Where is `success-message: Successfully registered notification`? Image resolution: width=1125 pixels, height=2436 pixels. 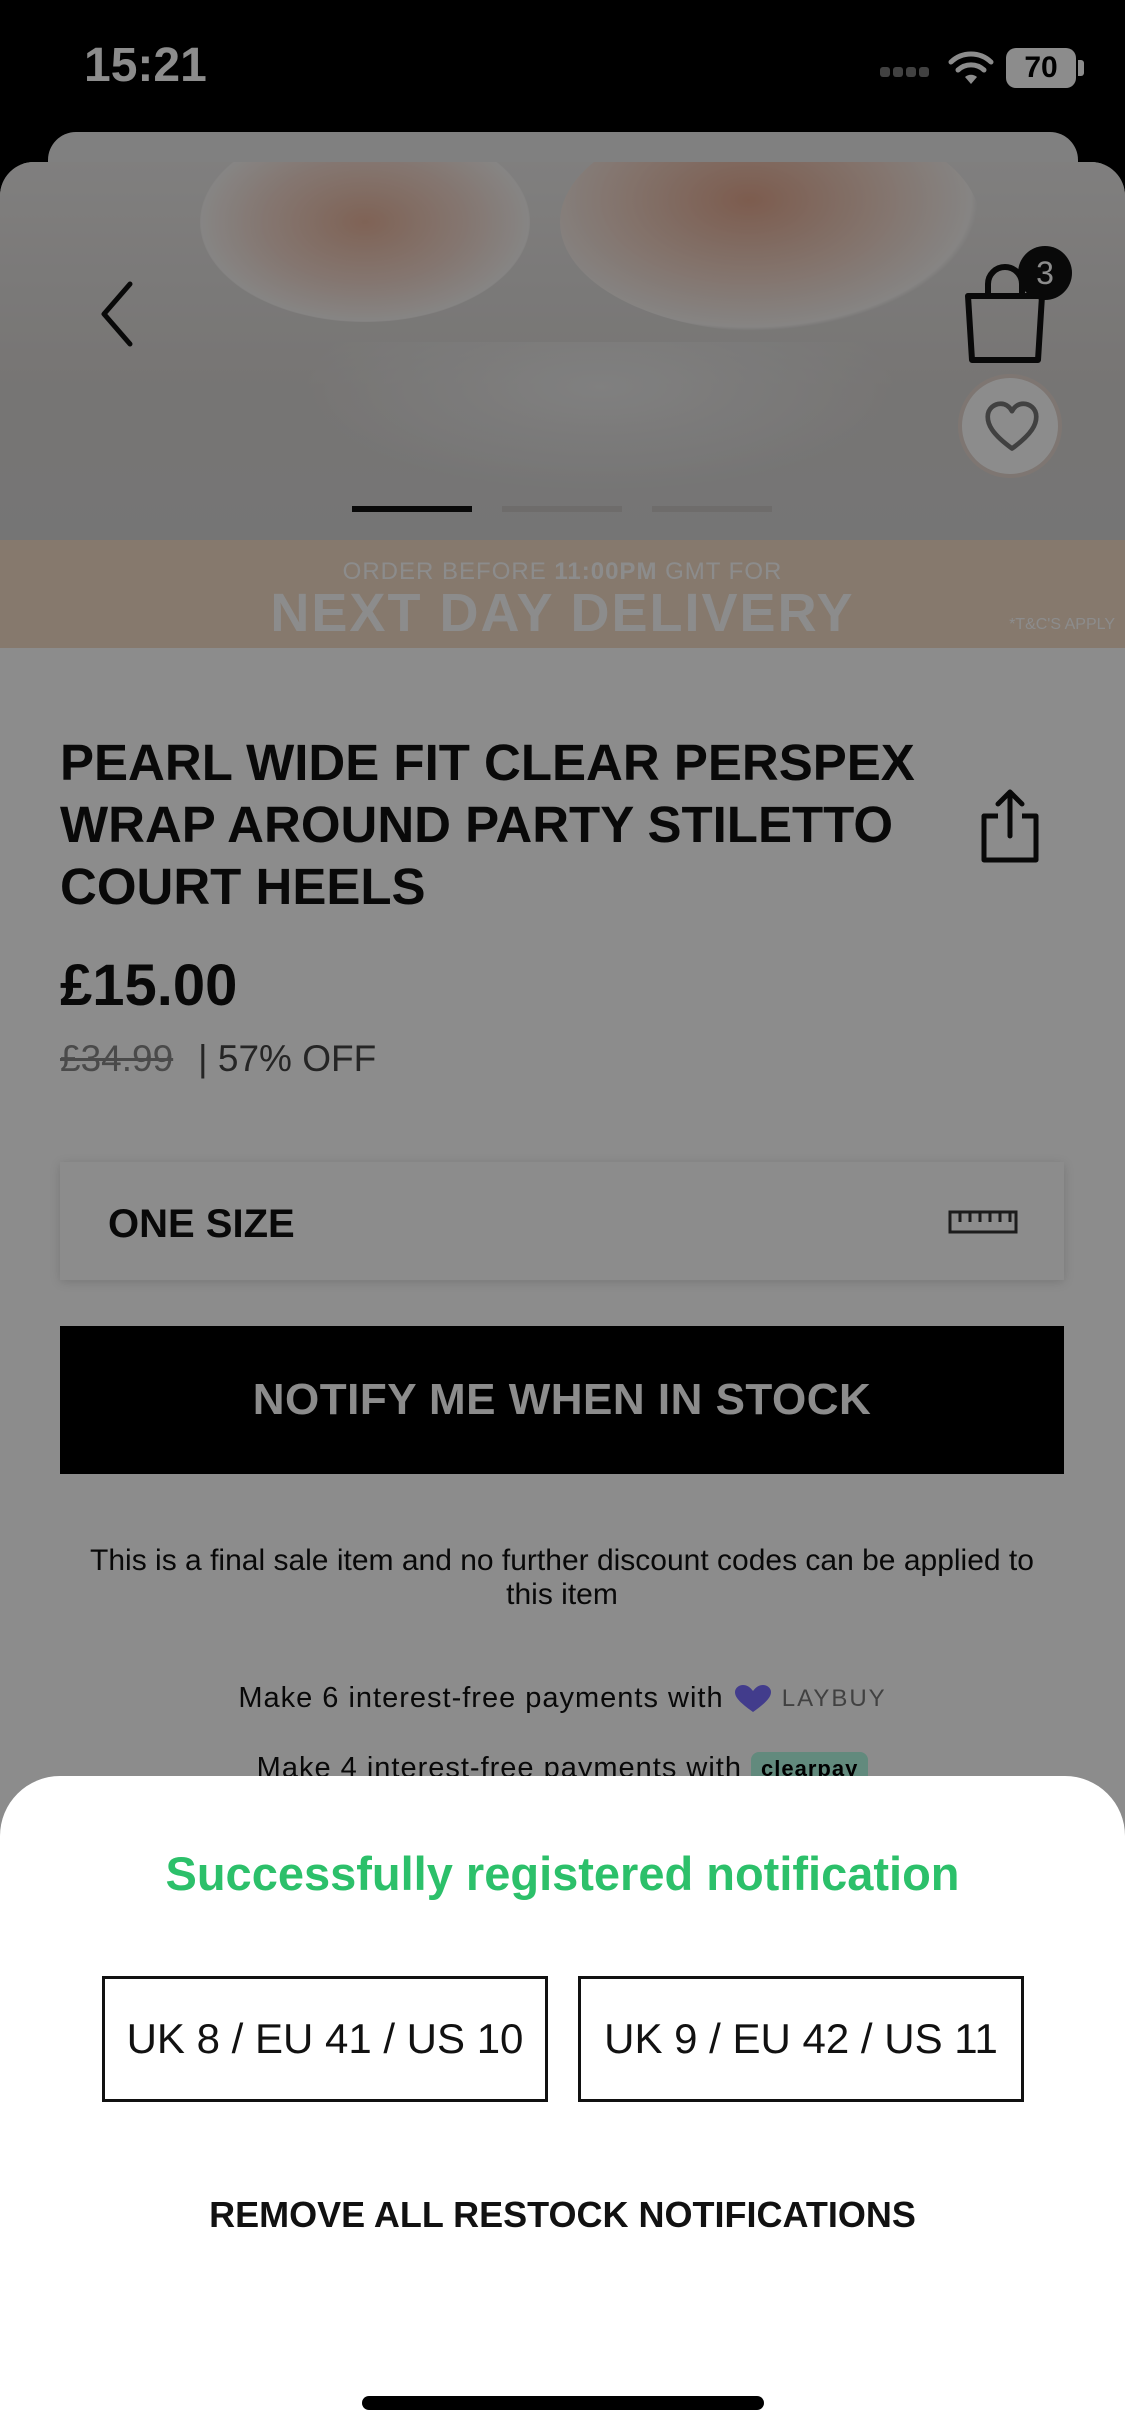 success-message: Successfully registered notification is located at coordinates (562, 1873).